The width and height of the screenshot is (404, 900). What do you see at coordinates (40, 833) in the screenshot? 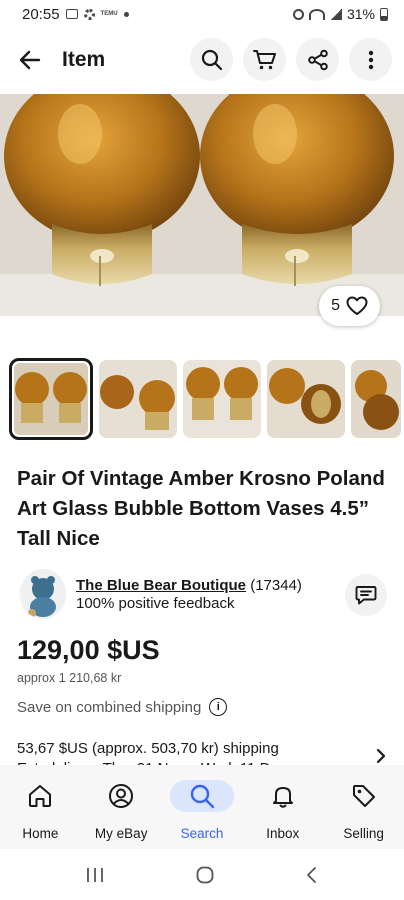
I see `nav-home-label: Home` at bounding box center [40, 833].